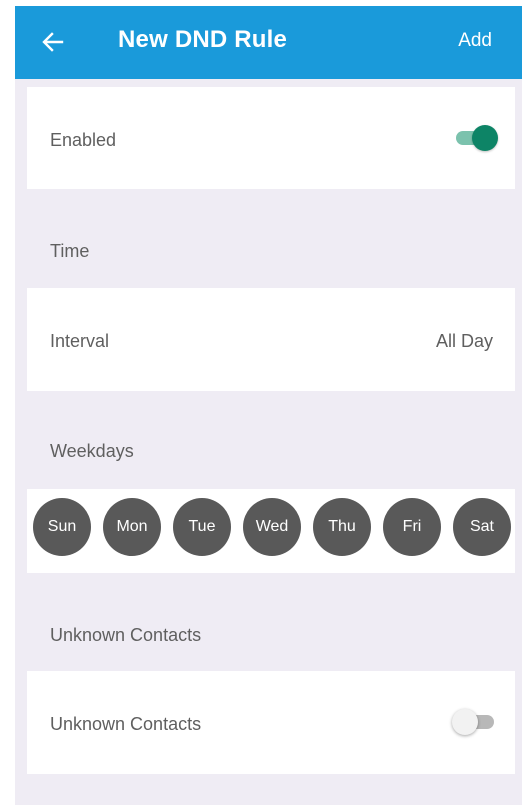 This screenshot has height=805, width=528. Describe the element at coordinates (202, 527) in the screenshot. I see `day-tue: Tue` at that location.